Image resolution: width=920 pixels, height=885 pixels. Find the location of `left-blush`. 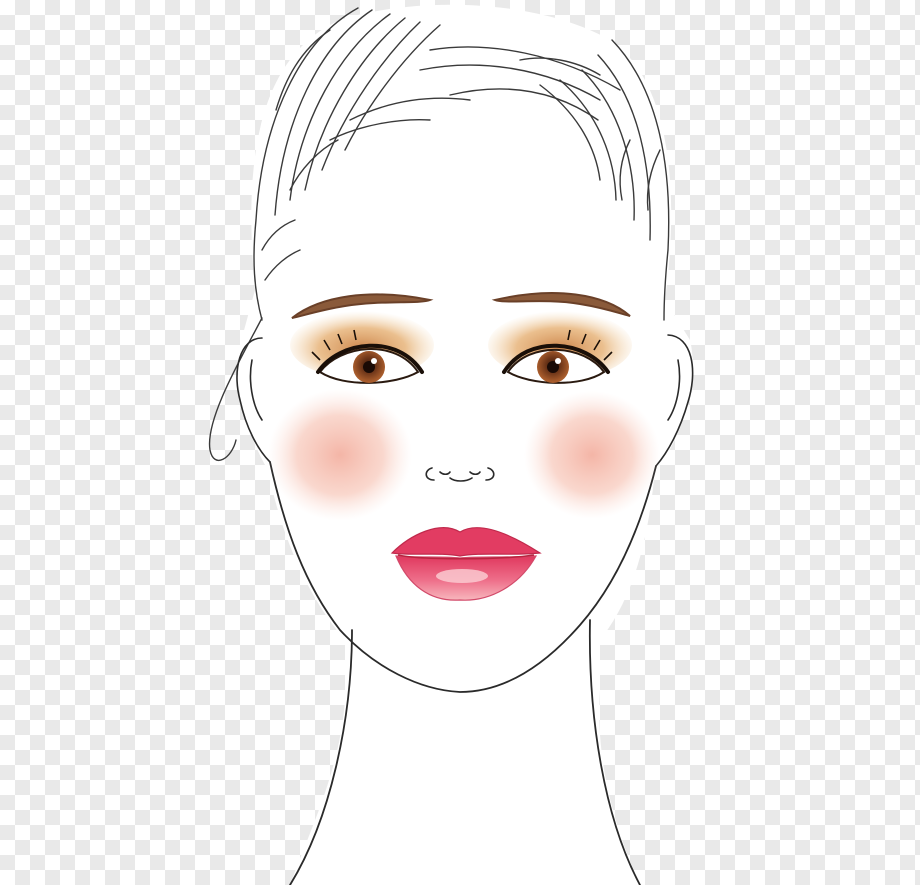

left-blush is located at coordinates (340, 455).